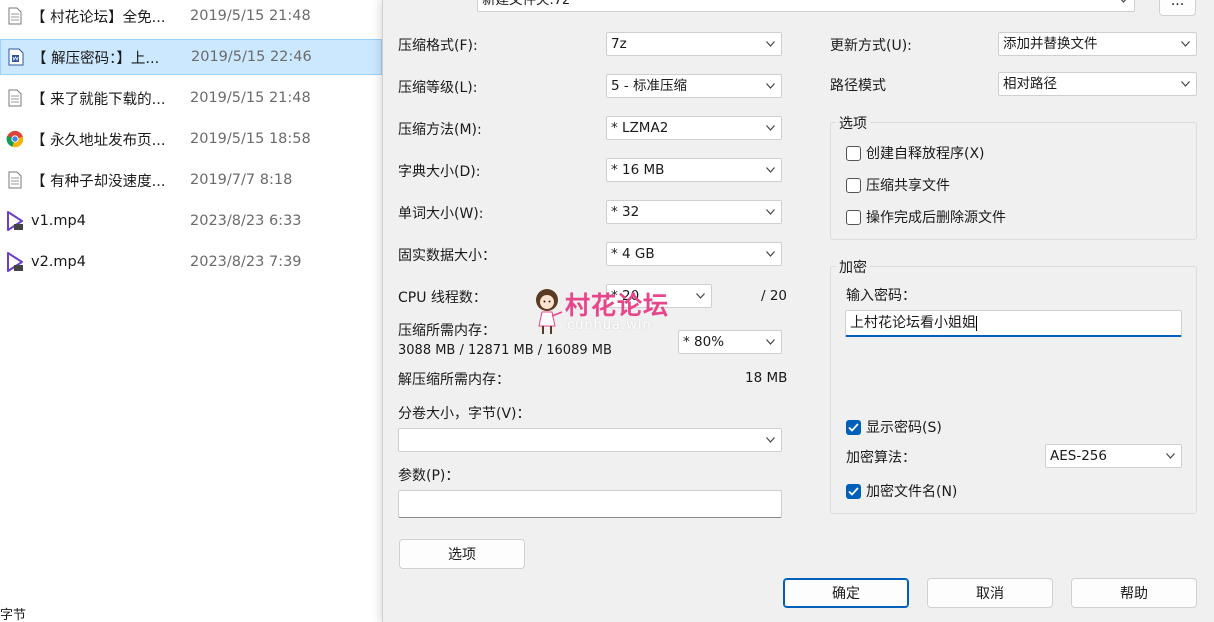 This screenshot has height=622, width=1214. What do you see at coordinates (442, 298) in the screenshot?
I see `cpu-label: CPU 线程数：` at bounding box center [442, 298].